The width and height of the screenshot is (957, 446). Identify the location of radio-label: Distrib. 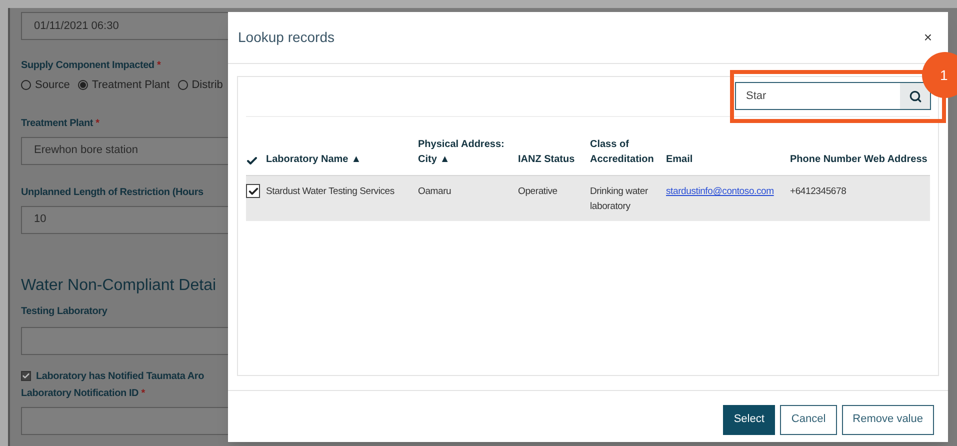
(207, 85).